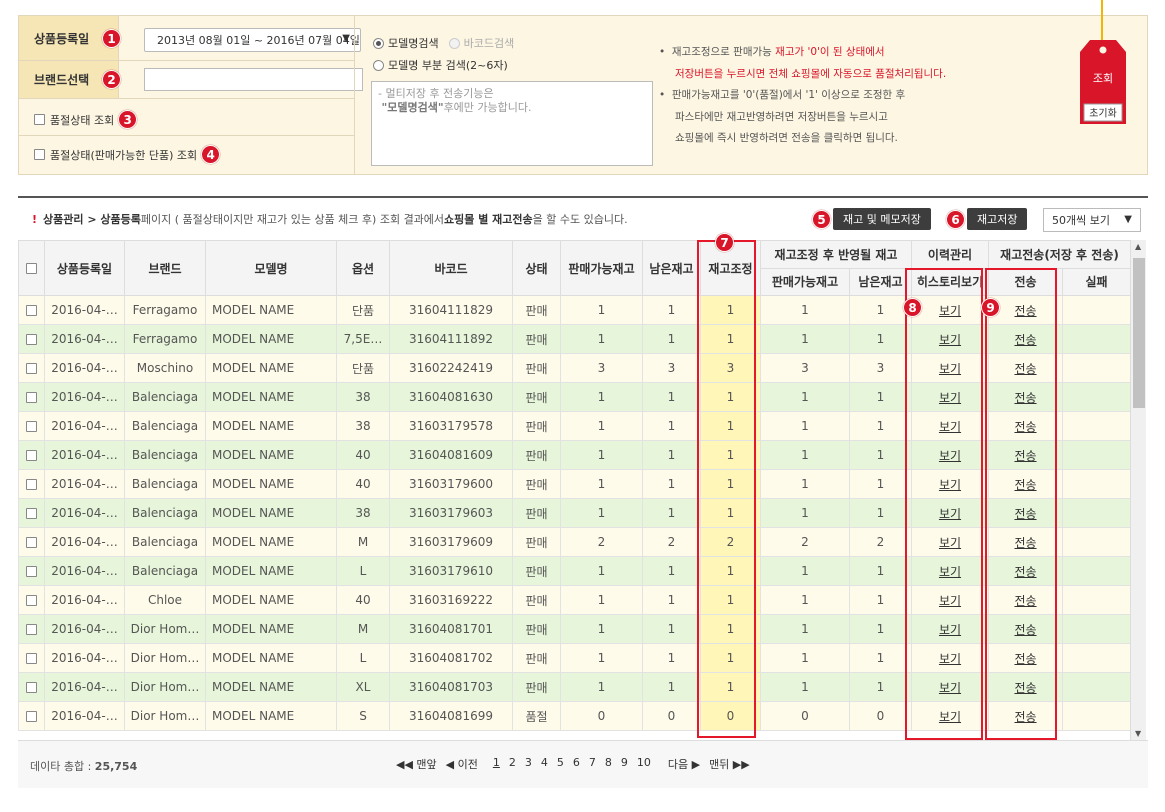 The width and height of the screenshot is (1165, 812). I want to click on scroll-down-icon: ▼, so click(1138, 733).